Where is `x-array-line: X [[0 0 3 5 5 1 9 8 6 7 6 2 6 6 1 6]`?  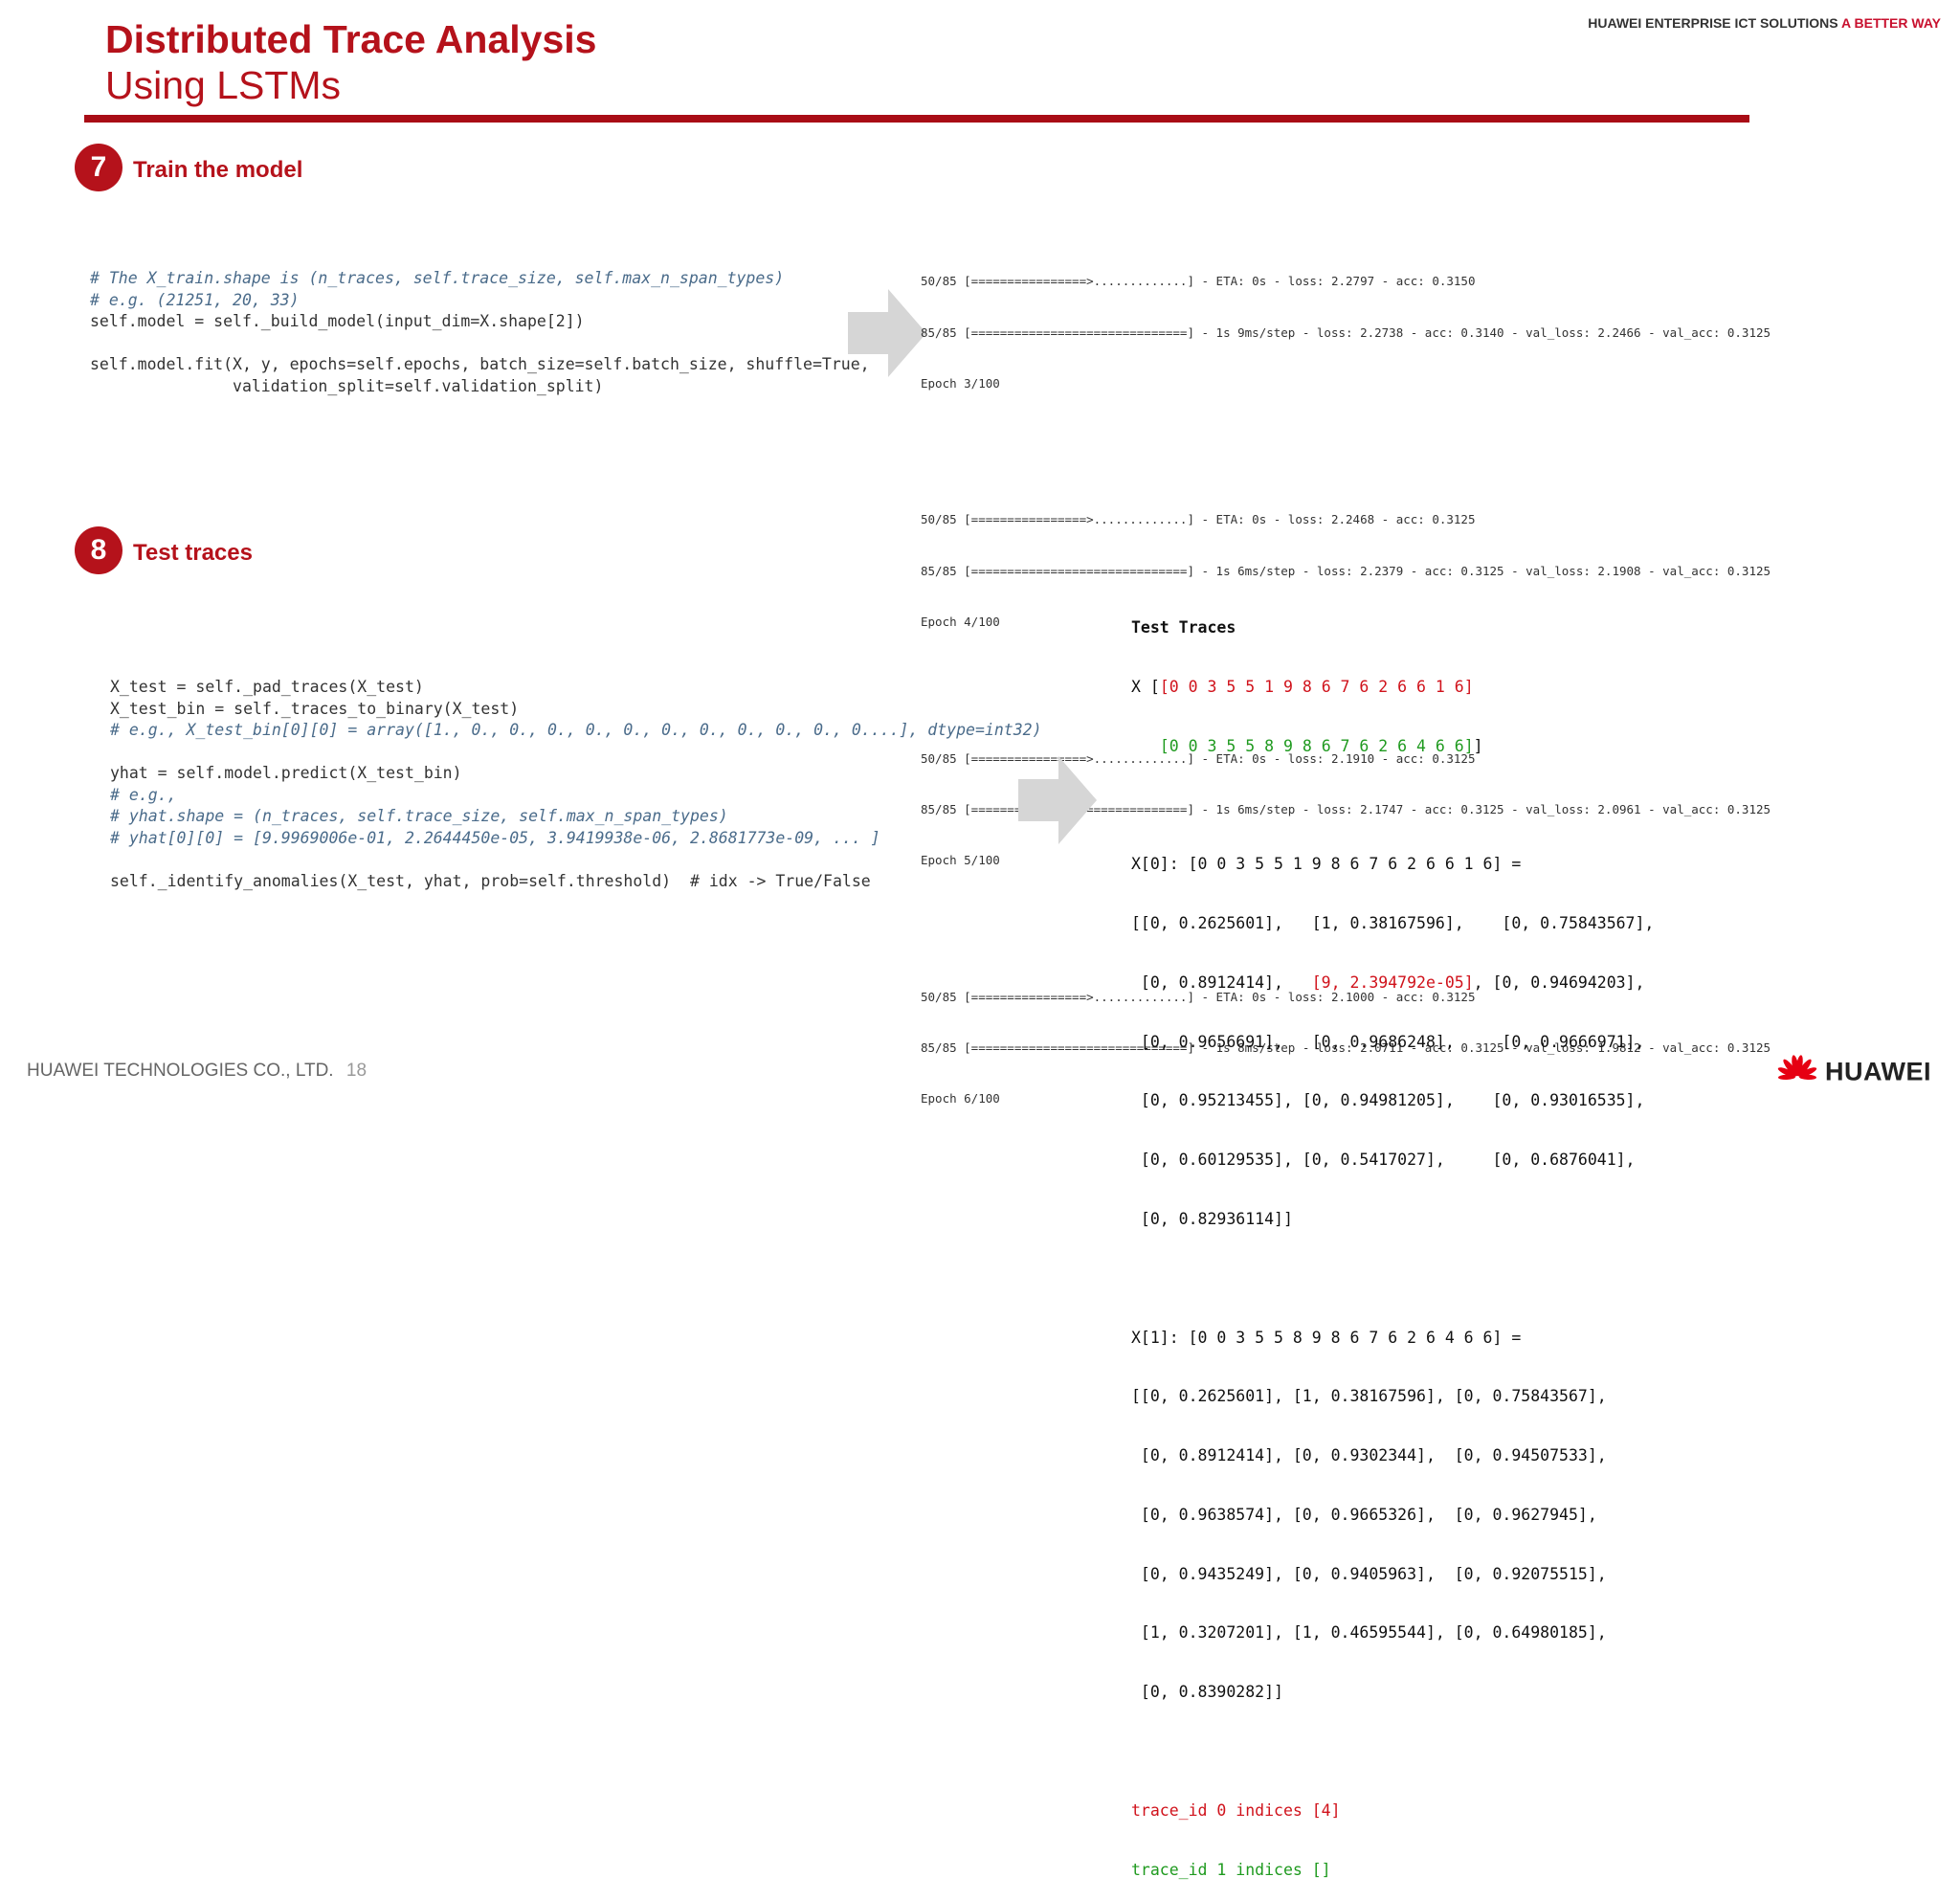 x-array-line: X [[0 0 3 5 5 1 9 8 6 7 6 2 6 6 1 6] is located at coordinates (1393, 688).